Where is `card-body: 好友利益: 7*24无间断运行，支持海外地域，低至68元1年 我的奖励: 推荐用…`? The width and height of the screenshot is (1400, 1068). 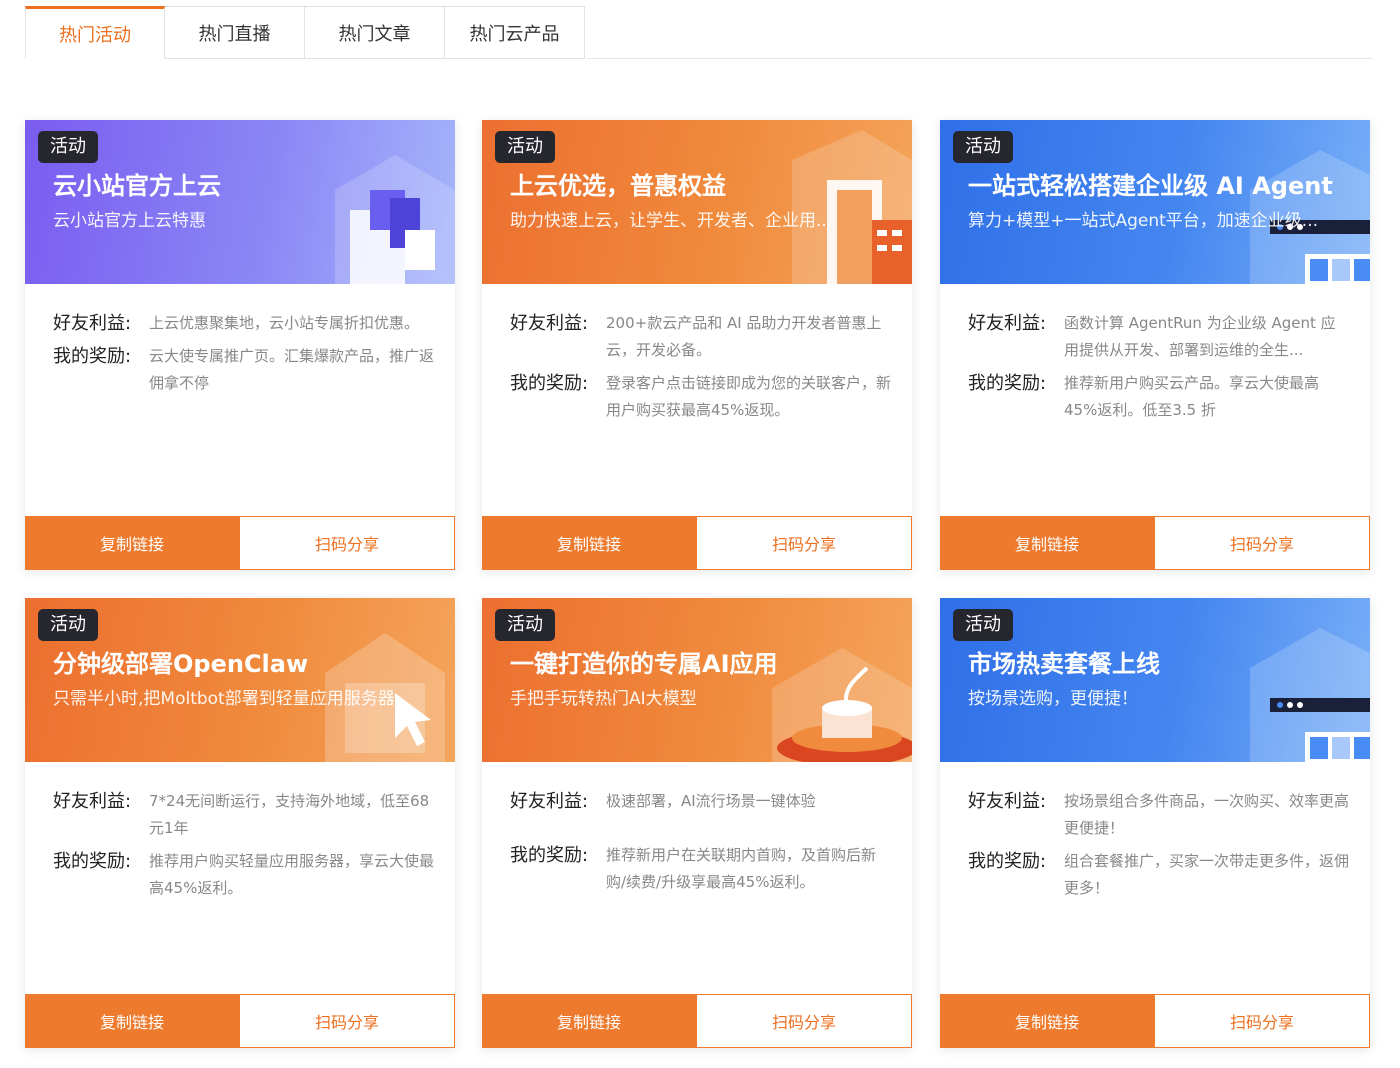 card-body: 好友利益: 7*24无间断运行，支持海外地域，低至68元1年 我的奖励: 推荐用… is located at coordinates (240, 878).